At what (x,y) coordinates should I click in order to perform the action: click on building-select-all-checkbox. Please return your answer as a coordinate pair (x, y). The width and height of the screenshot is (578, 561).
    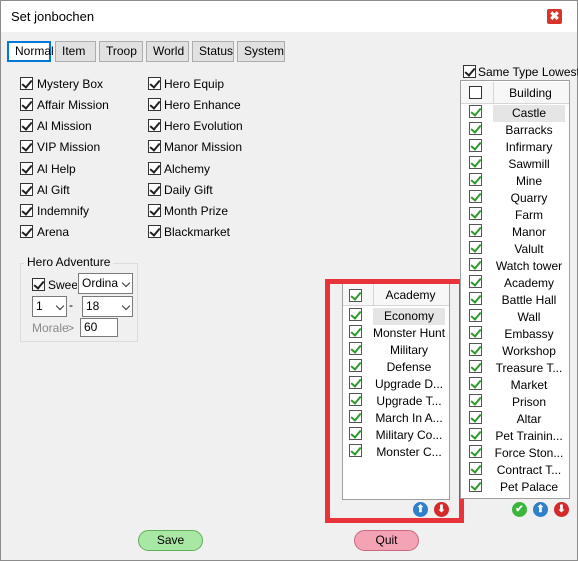
    Looking at the image, I should click on (475, 92).